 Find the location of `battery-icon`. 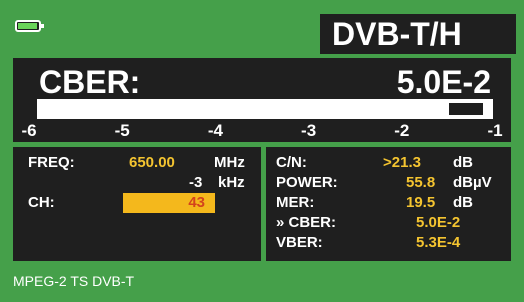

battery-icon is located at coordinates (29, 26).